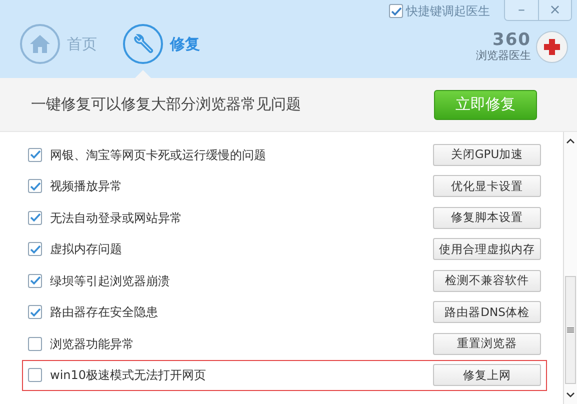 Image resolution: width=577 pixels, height=404 pixels. I want to click on item-label: 无法自动登录或网站异常, so click(116, 218).